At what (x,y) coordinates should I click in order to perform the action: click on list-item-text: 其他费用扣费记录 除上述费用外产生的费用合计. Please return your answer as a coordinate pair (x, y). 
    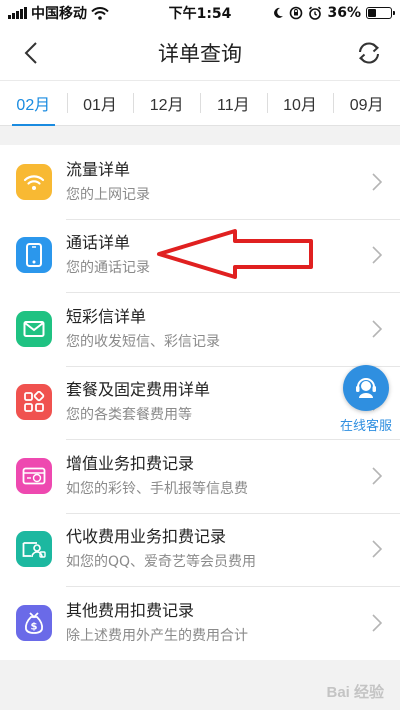
    Looking at the image, I should click on (218, 623).